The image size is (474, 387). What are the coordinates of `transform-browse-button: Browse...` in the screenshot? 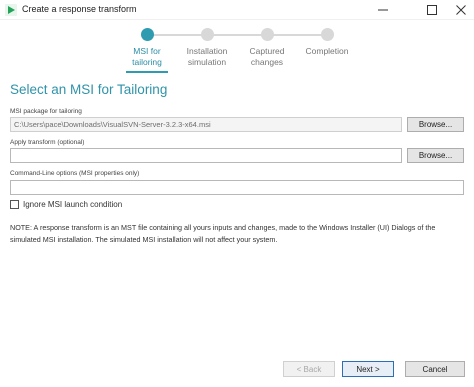 It's located at (435, 155).